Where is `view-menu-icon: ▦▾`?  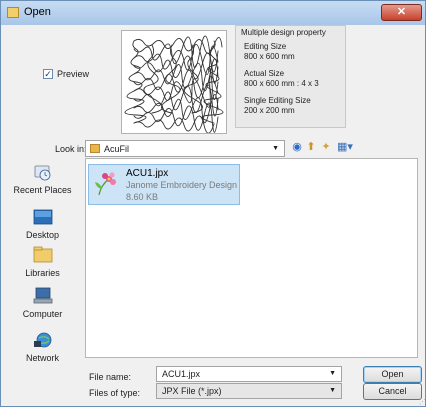
view-menu-icon: ▦▾ is located at coordinates (345, 147).